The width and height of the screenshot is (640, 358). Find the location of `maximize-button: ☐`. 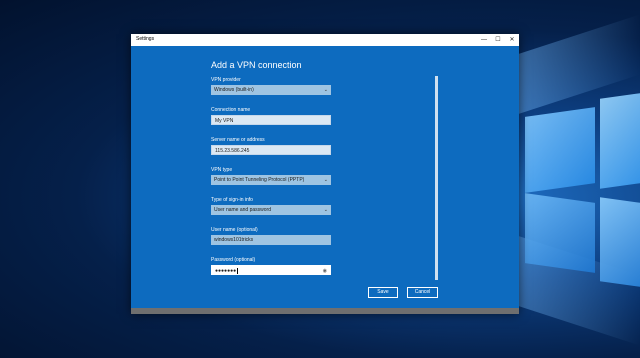

maximize-button: ☐ is located at coordinates (498, 40).